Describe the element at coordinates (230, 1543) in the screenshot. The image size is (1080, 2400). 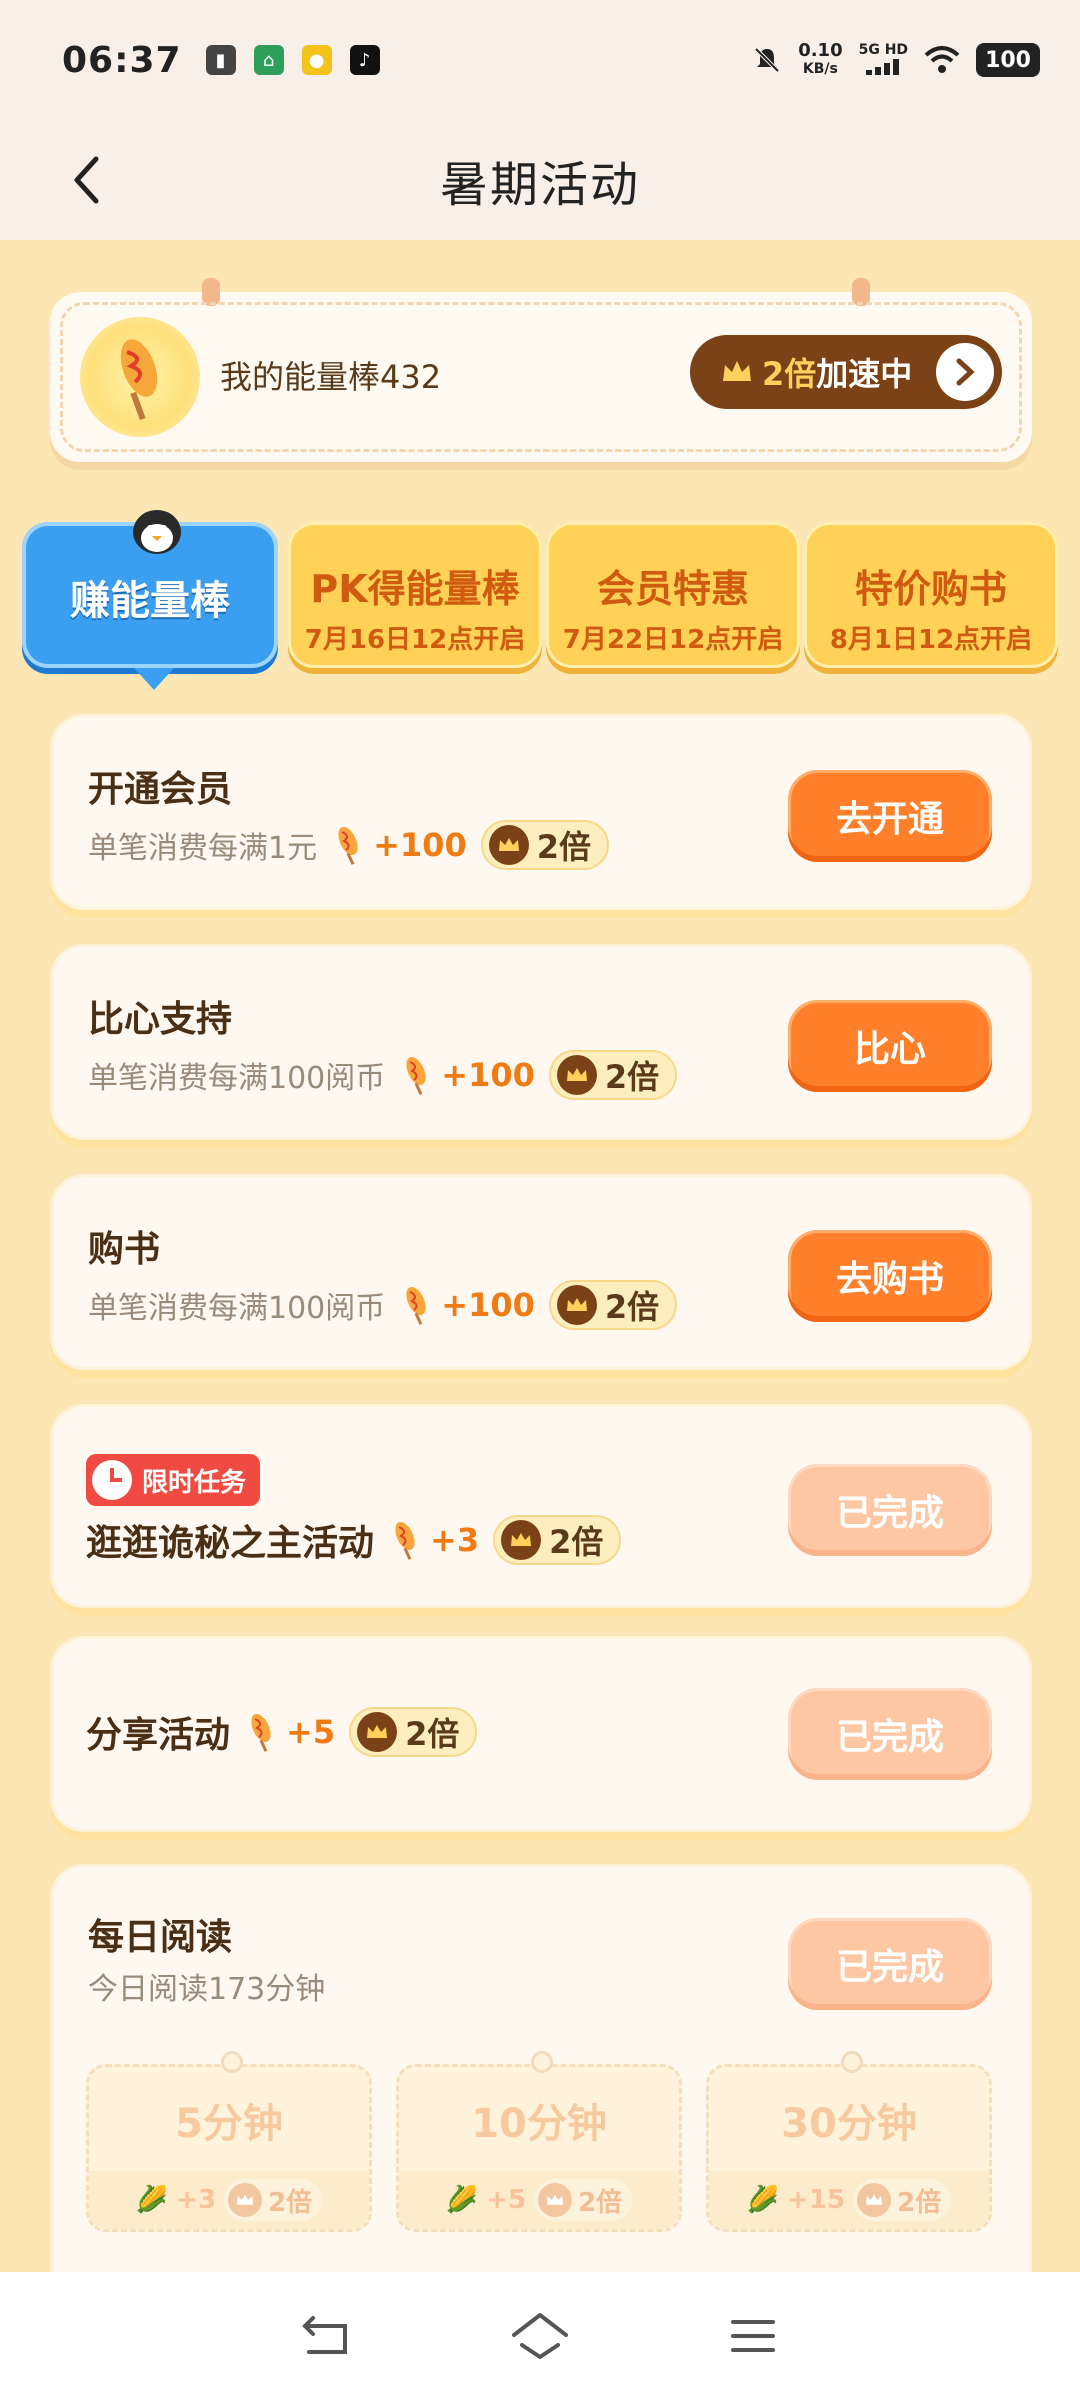
I see `task-title: 逛逛诡秘之主活动` at that location.